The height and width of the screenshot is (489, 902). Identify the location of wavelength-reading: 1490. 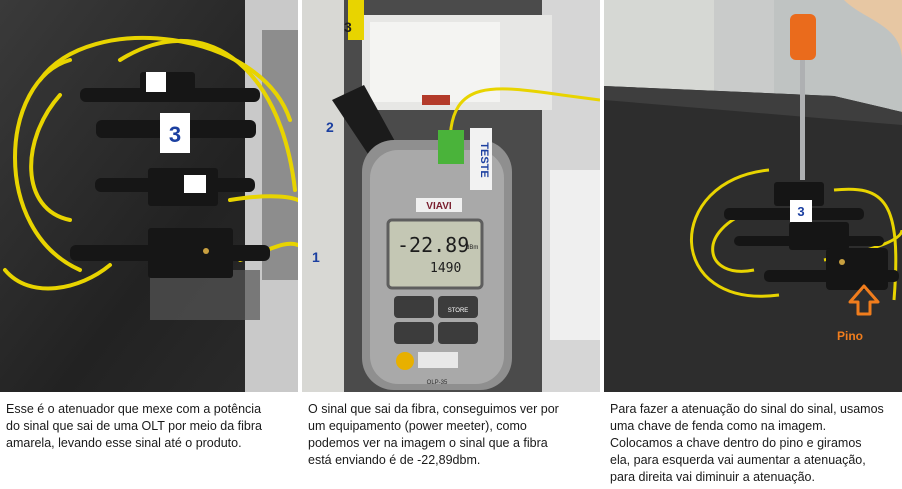
(445, 268).